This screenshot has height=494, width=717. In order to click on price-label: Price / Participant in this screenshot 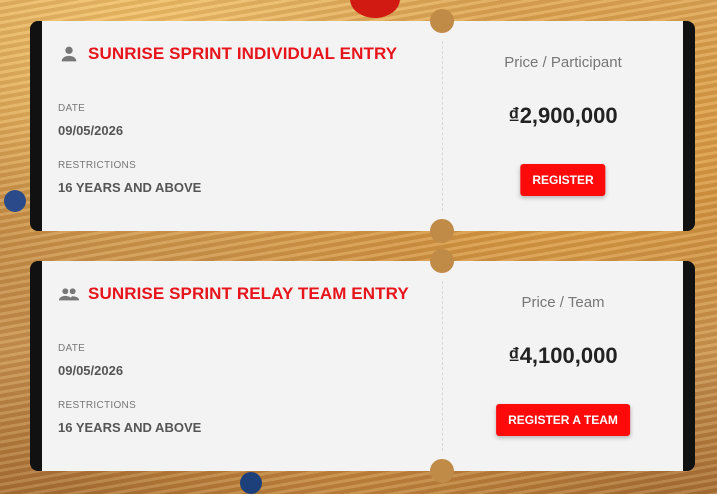, I will do `click(563, 62)`.